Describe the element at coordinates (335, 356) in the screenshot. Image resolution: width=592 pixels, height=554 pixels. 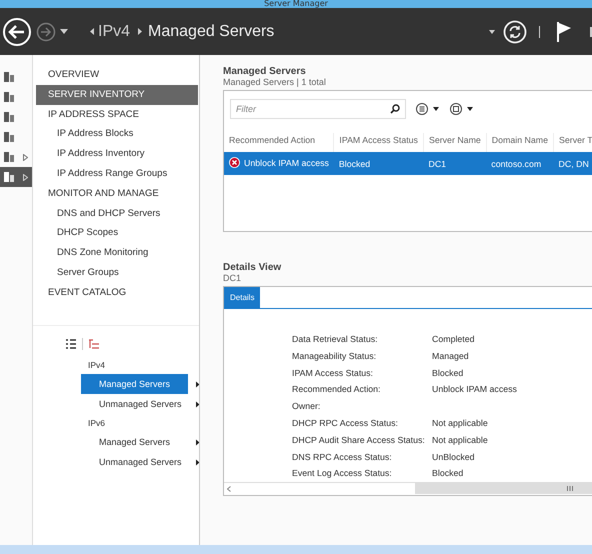
I see `field-label: Manageability Status:` at that location.